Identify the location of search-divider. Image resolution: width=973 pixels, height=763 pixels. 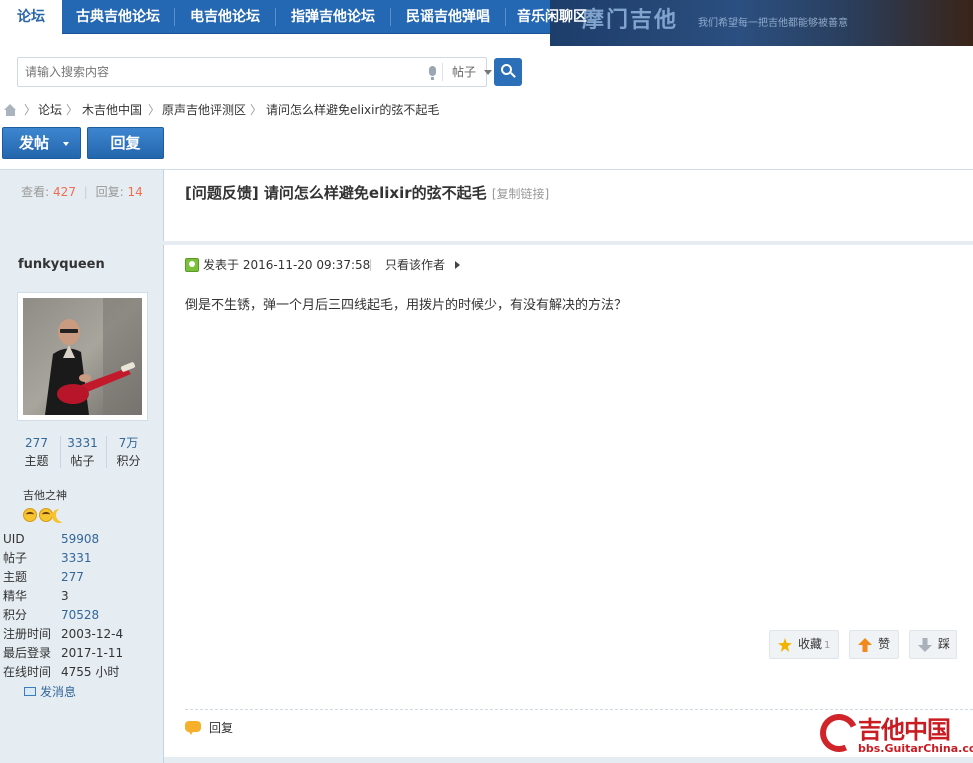
(442, 72).